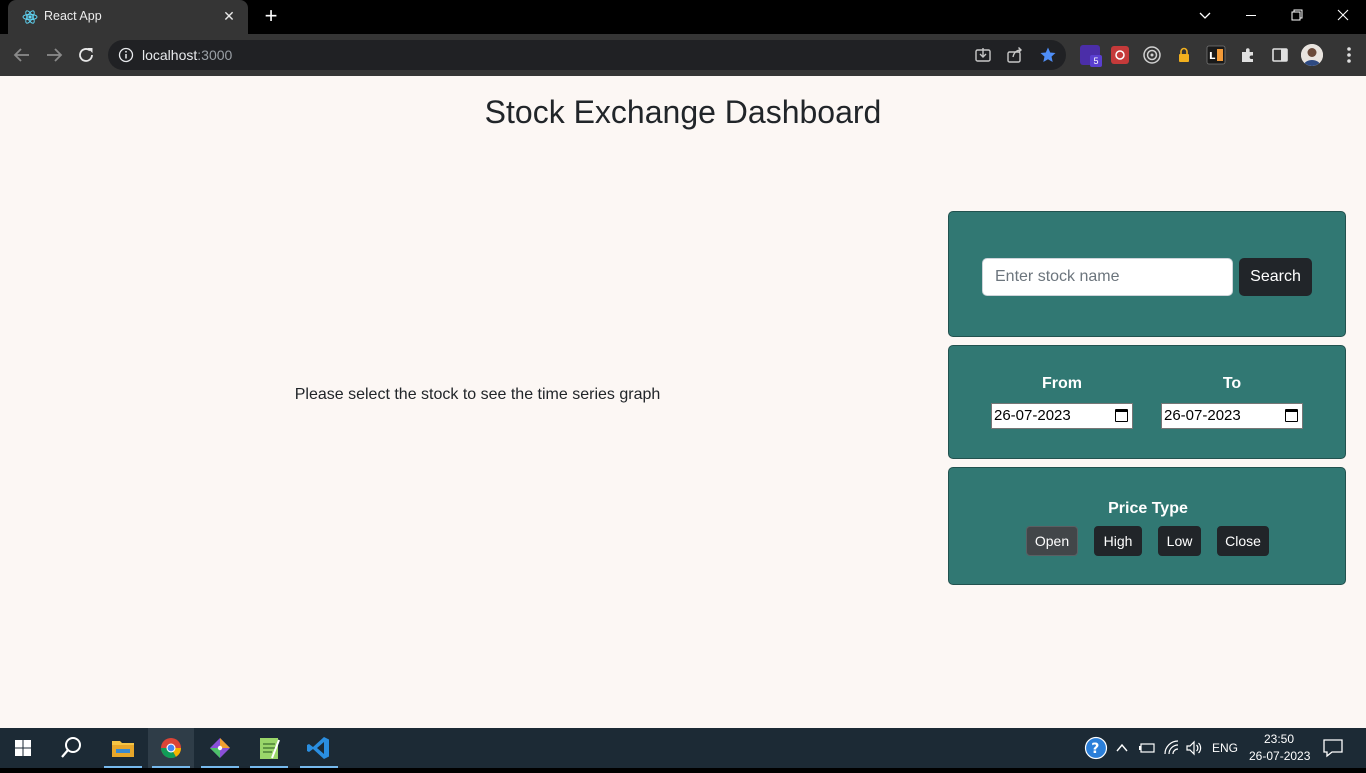 This screenshot has height=773, width=1366. I want to click on stock-search-input, so click(1107, 277).